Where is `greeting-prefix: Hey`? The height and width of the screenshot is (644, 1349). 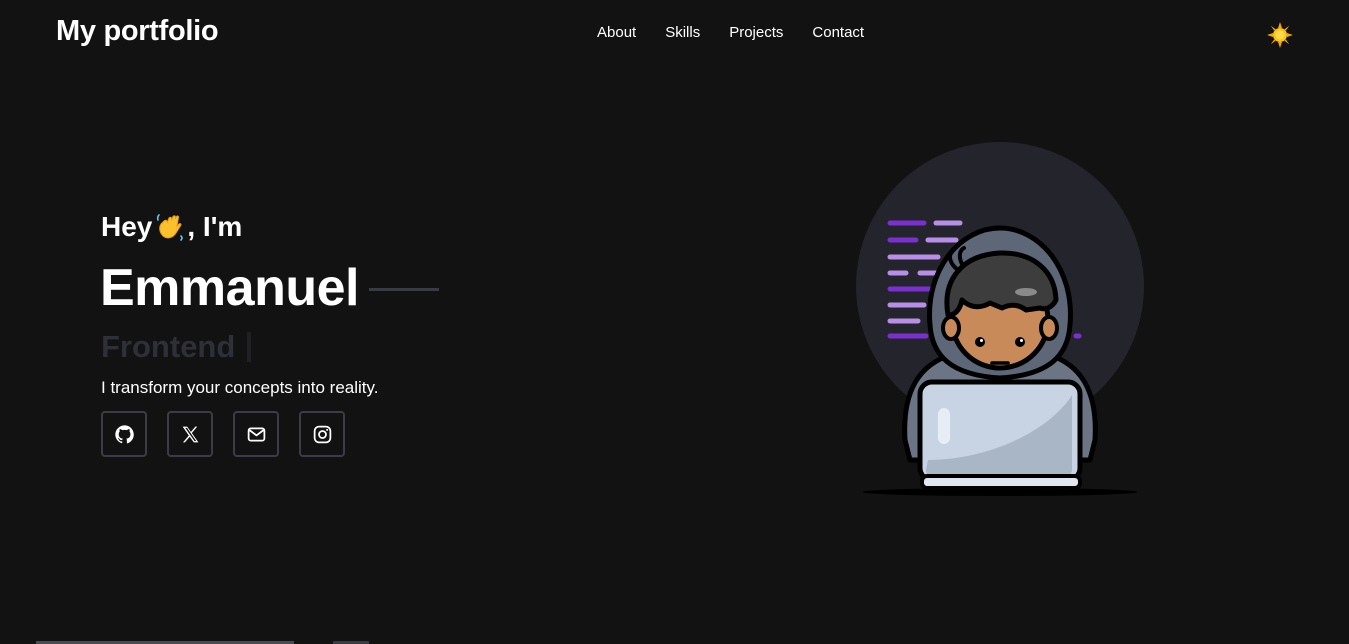 greeting-prefix: Hey is located at coordinates (127, 226).